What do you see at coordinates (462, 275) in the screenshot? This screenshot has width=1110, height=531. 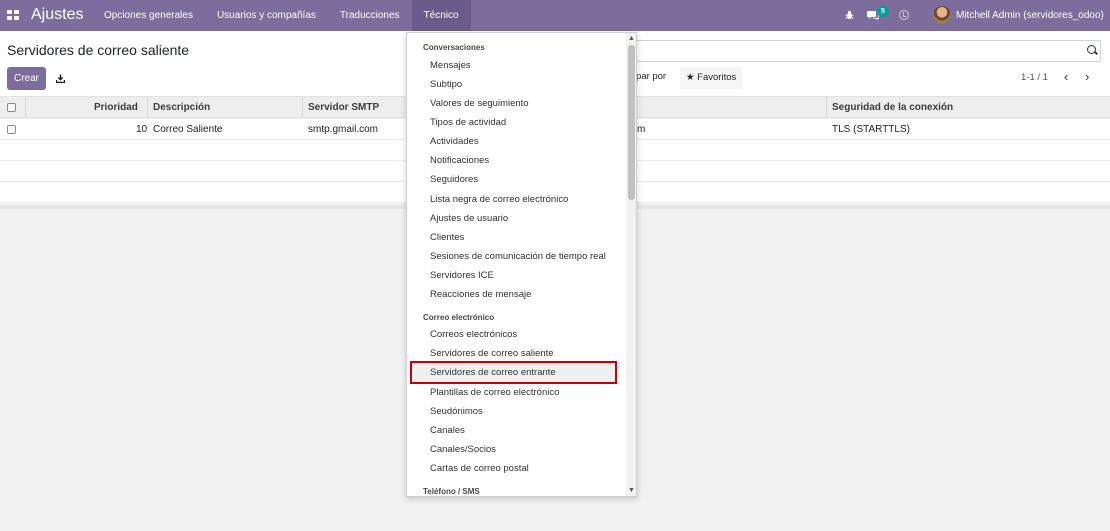 I see `menu-item-servidores-ice: Servidores ICE` at bounding box center [462, 275].